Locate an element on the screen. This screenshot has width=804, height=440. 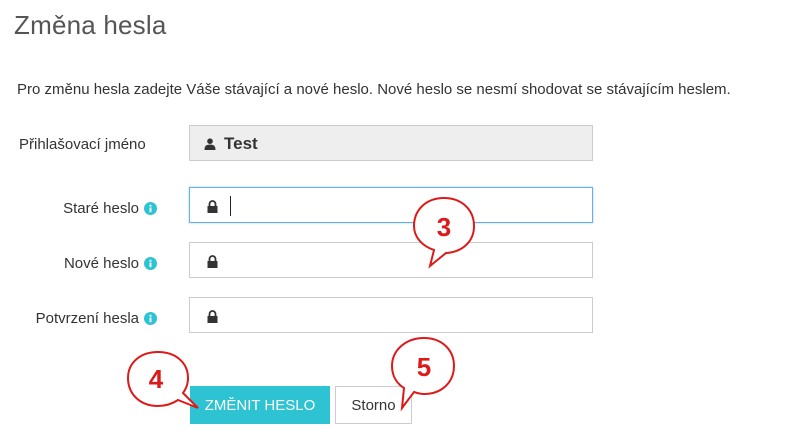
confirm-password-input is located at coordinates (391, 315).